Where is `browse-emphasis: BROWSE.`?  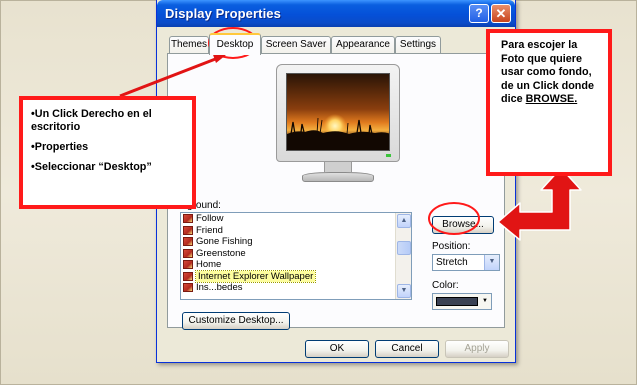
browse-emphasis: BROWSE. is located at coordinates (551, 99).